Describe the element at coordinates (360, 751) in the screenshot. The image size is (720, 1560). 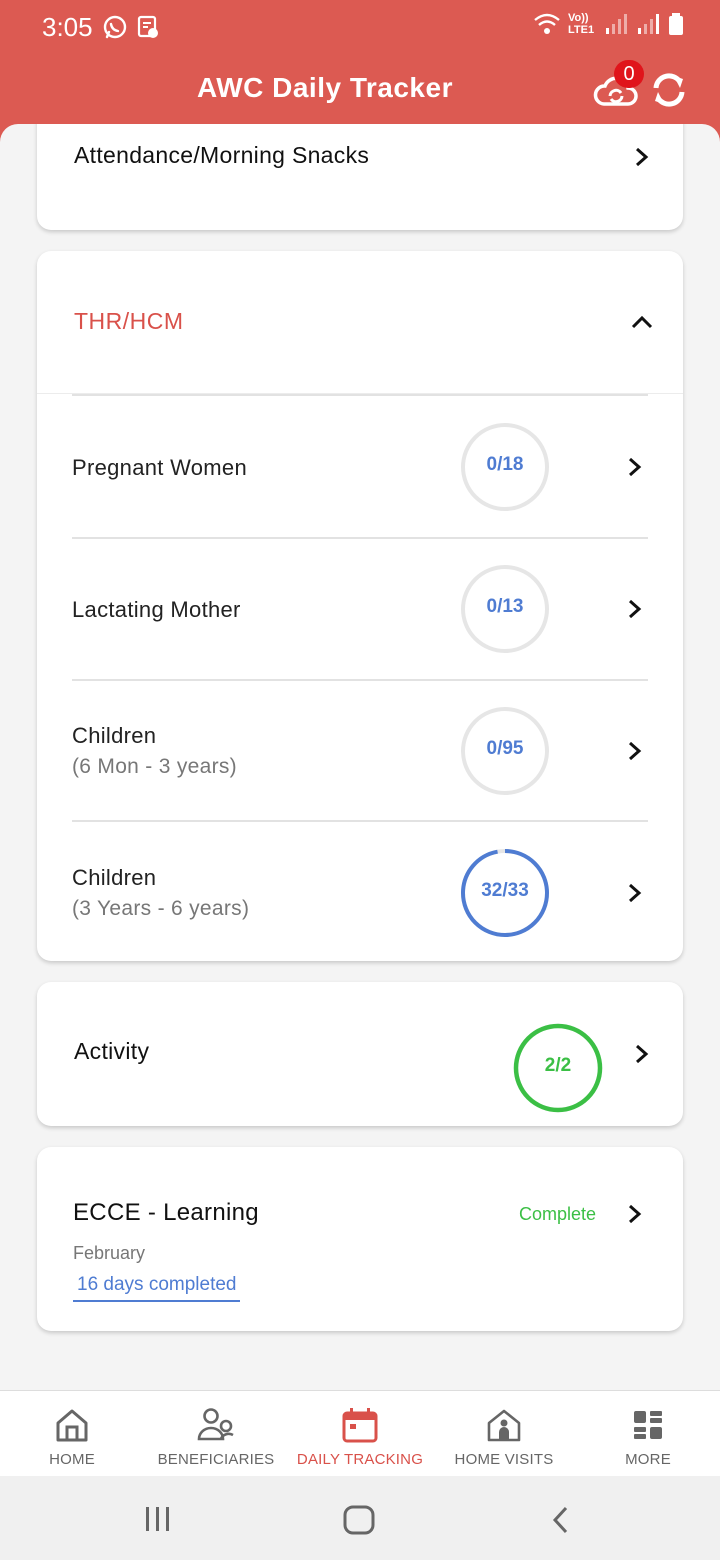
I see `list-item-children-6mon-3yrs: Children (6 Mon - 3 years) 0/95` at that location.